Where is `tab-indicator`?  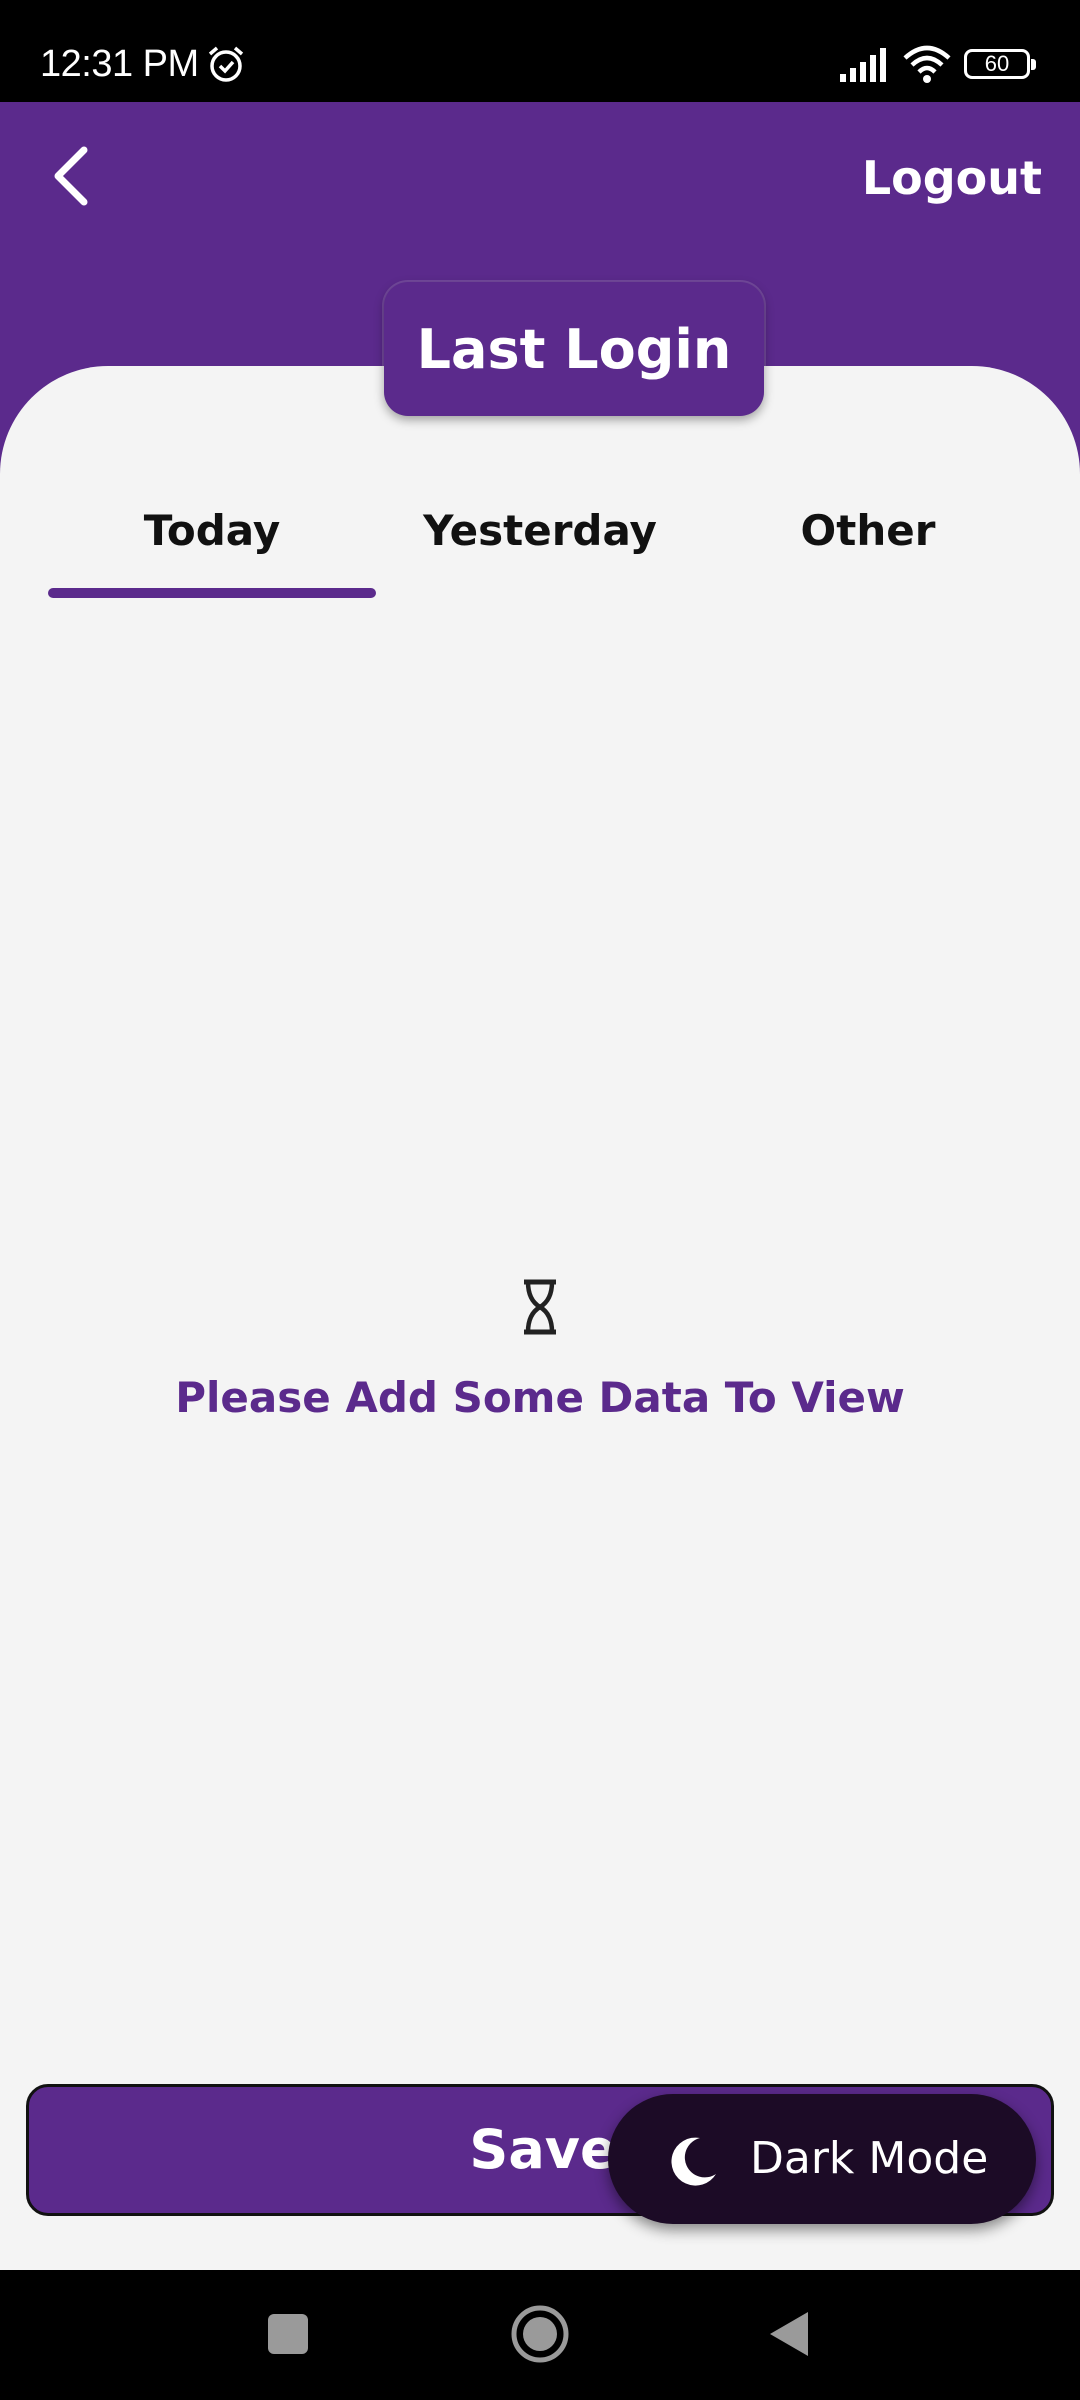
tab-indicator is located at coordinates (212, 593).